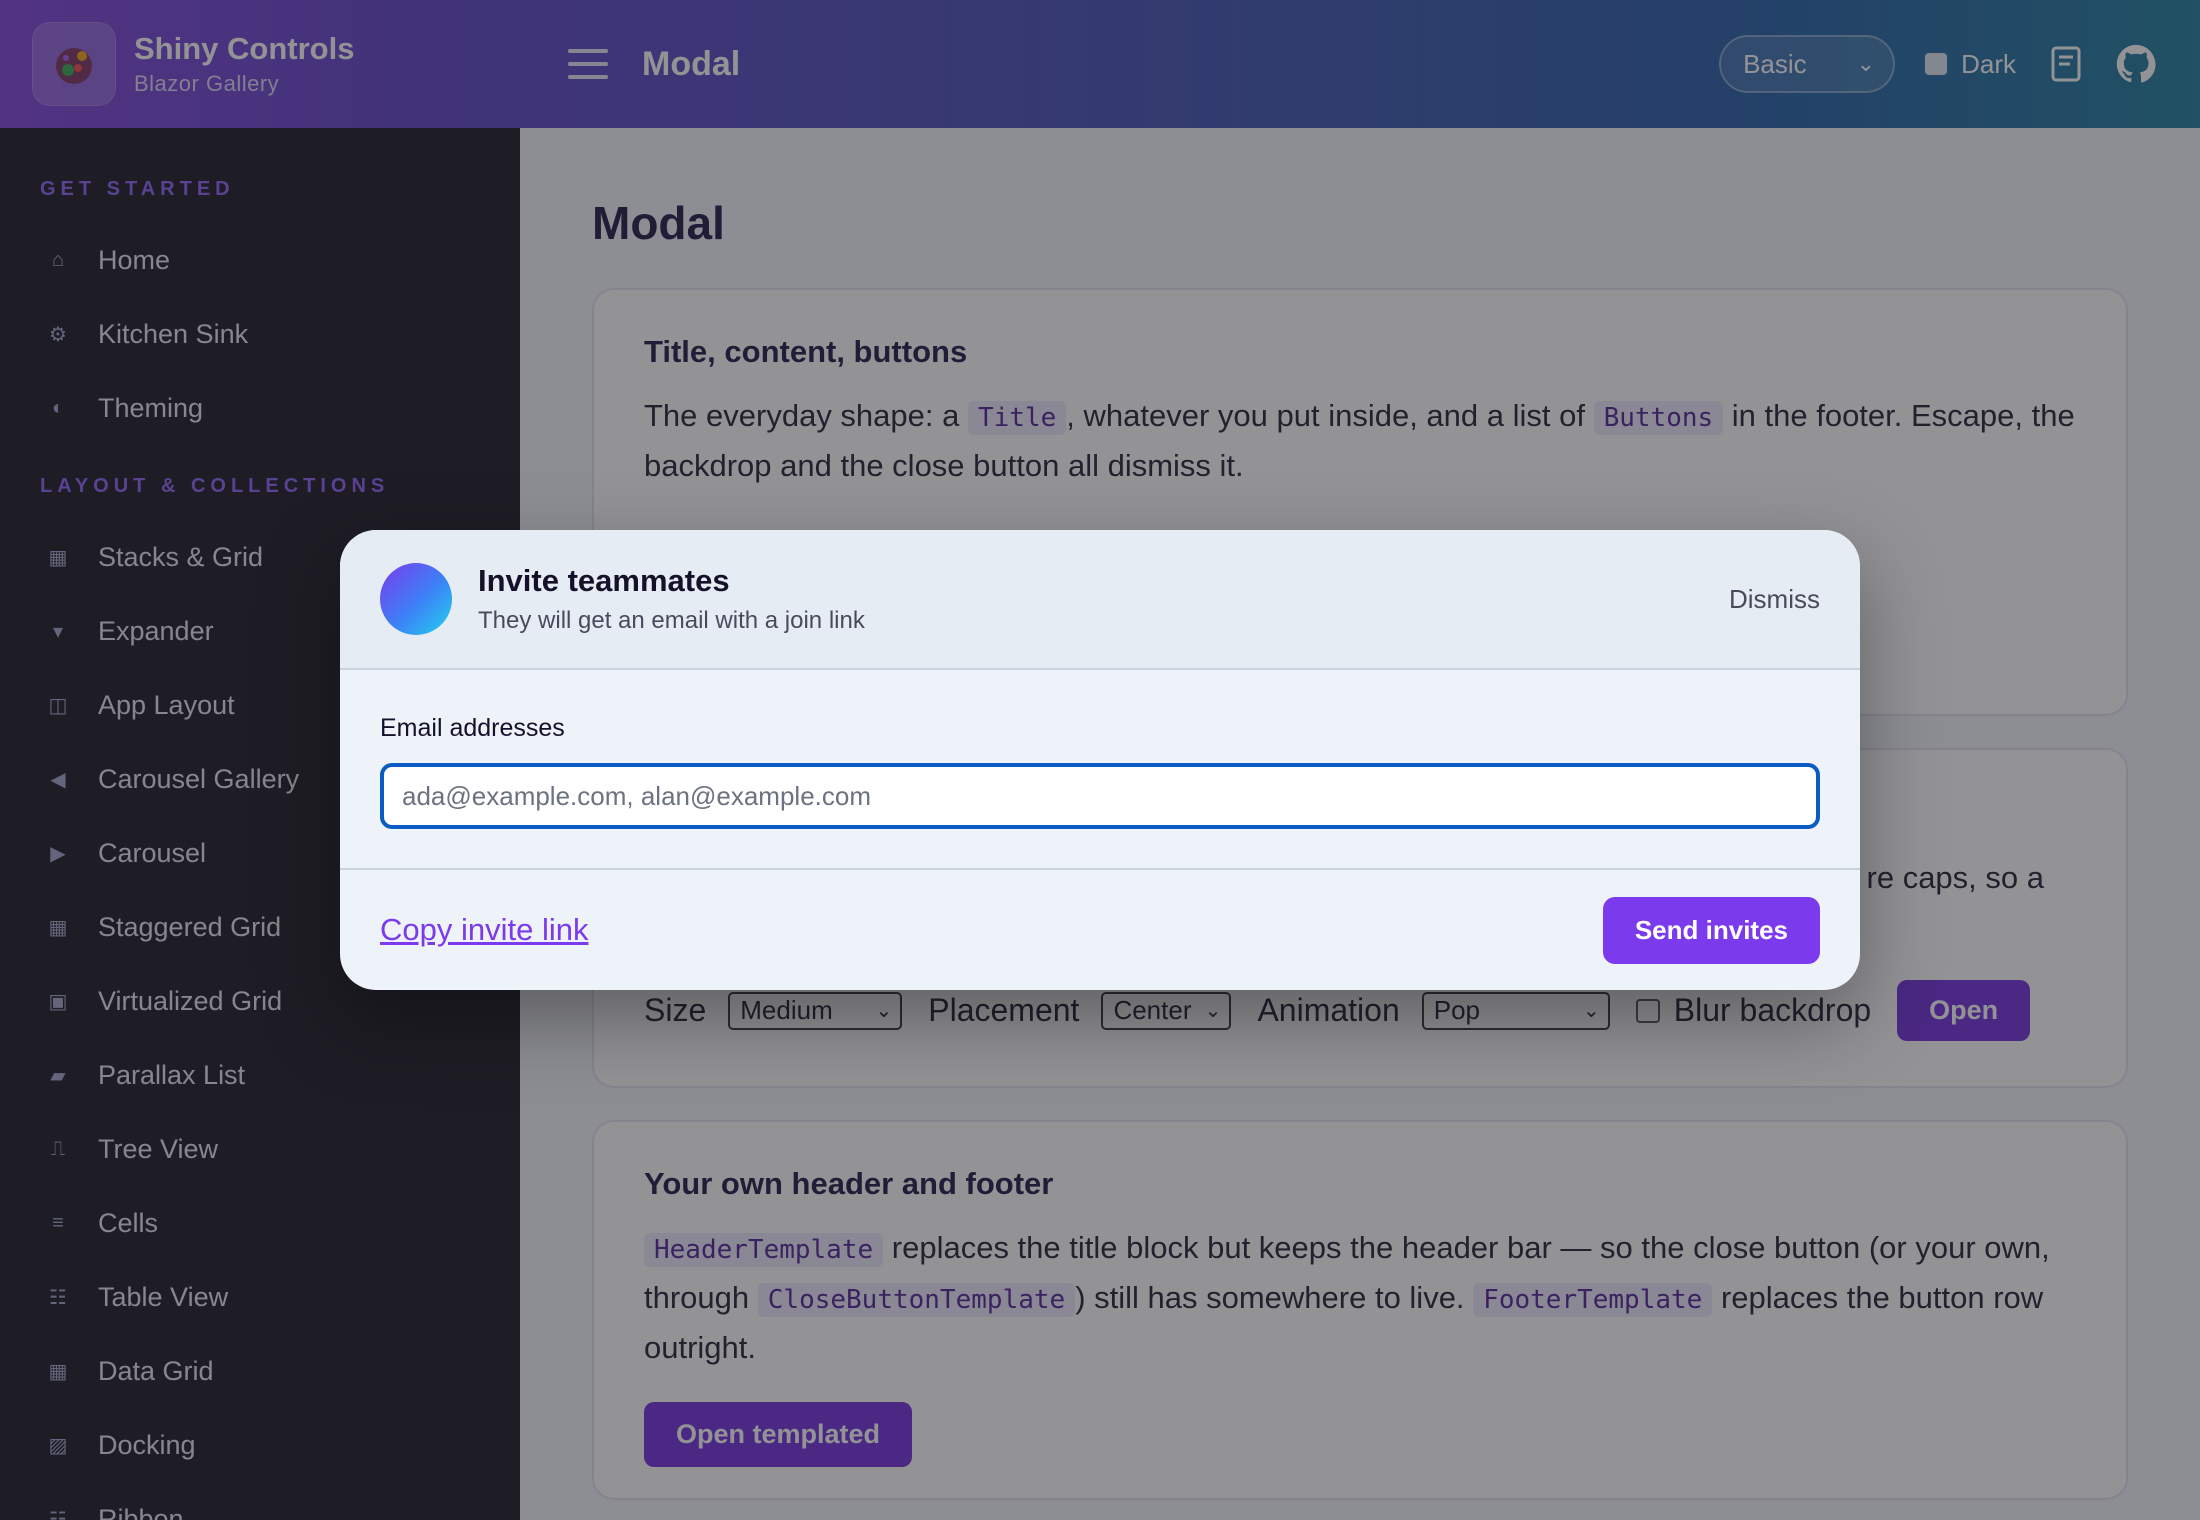 This screenshot has height=1520, width=2200. I want to click on email-field: ada@example.com, alan@example.com, so click(1100, 796).